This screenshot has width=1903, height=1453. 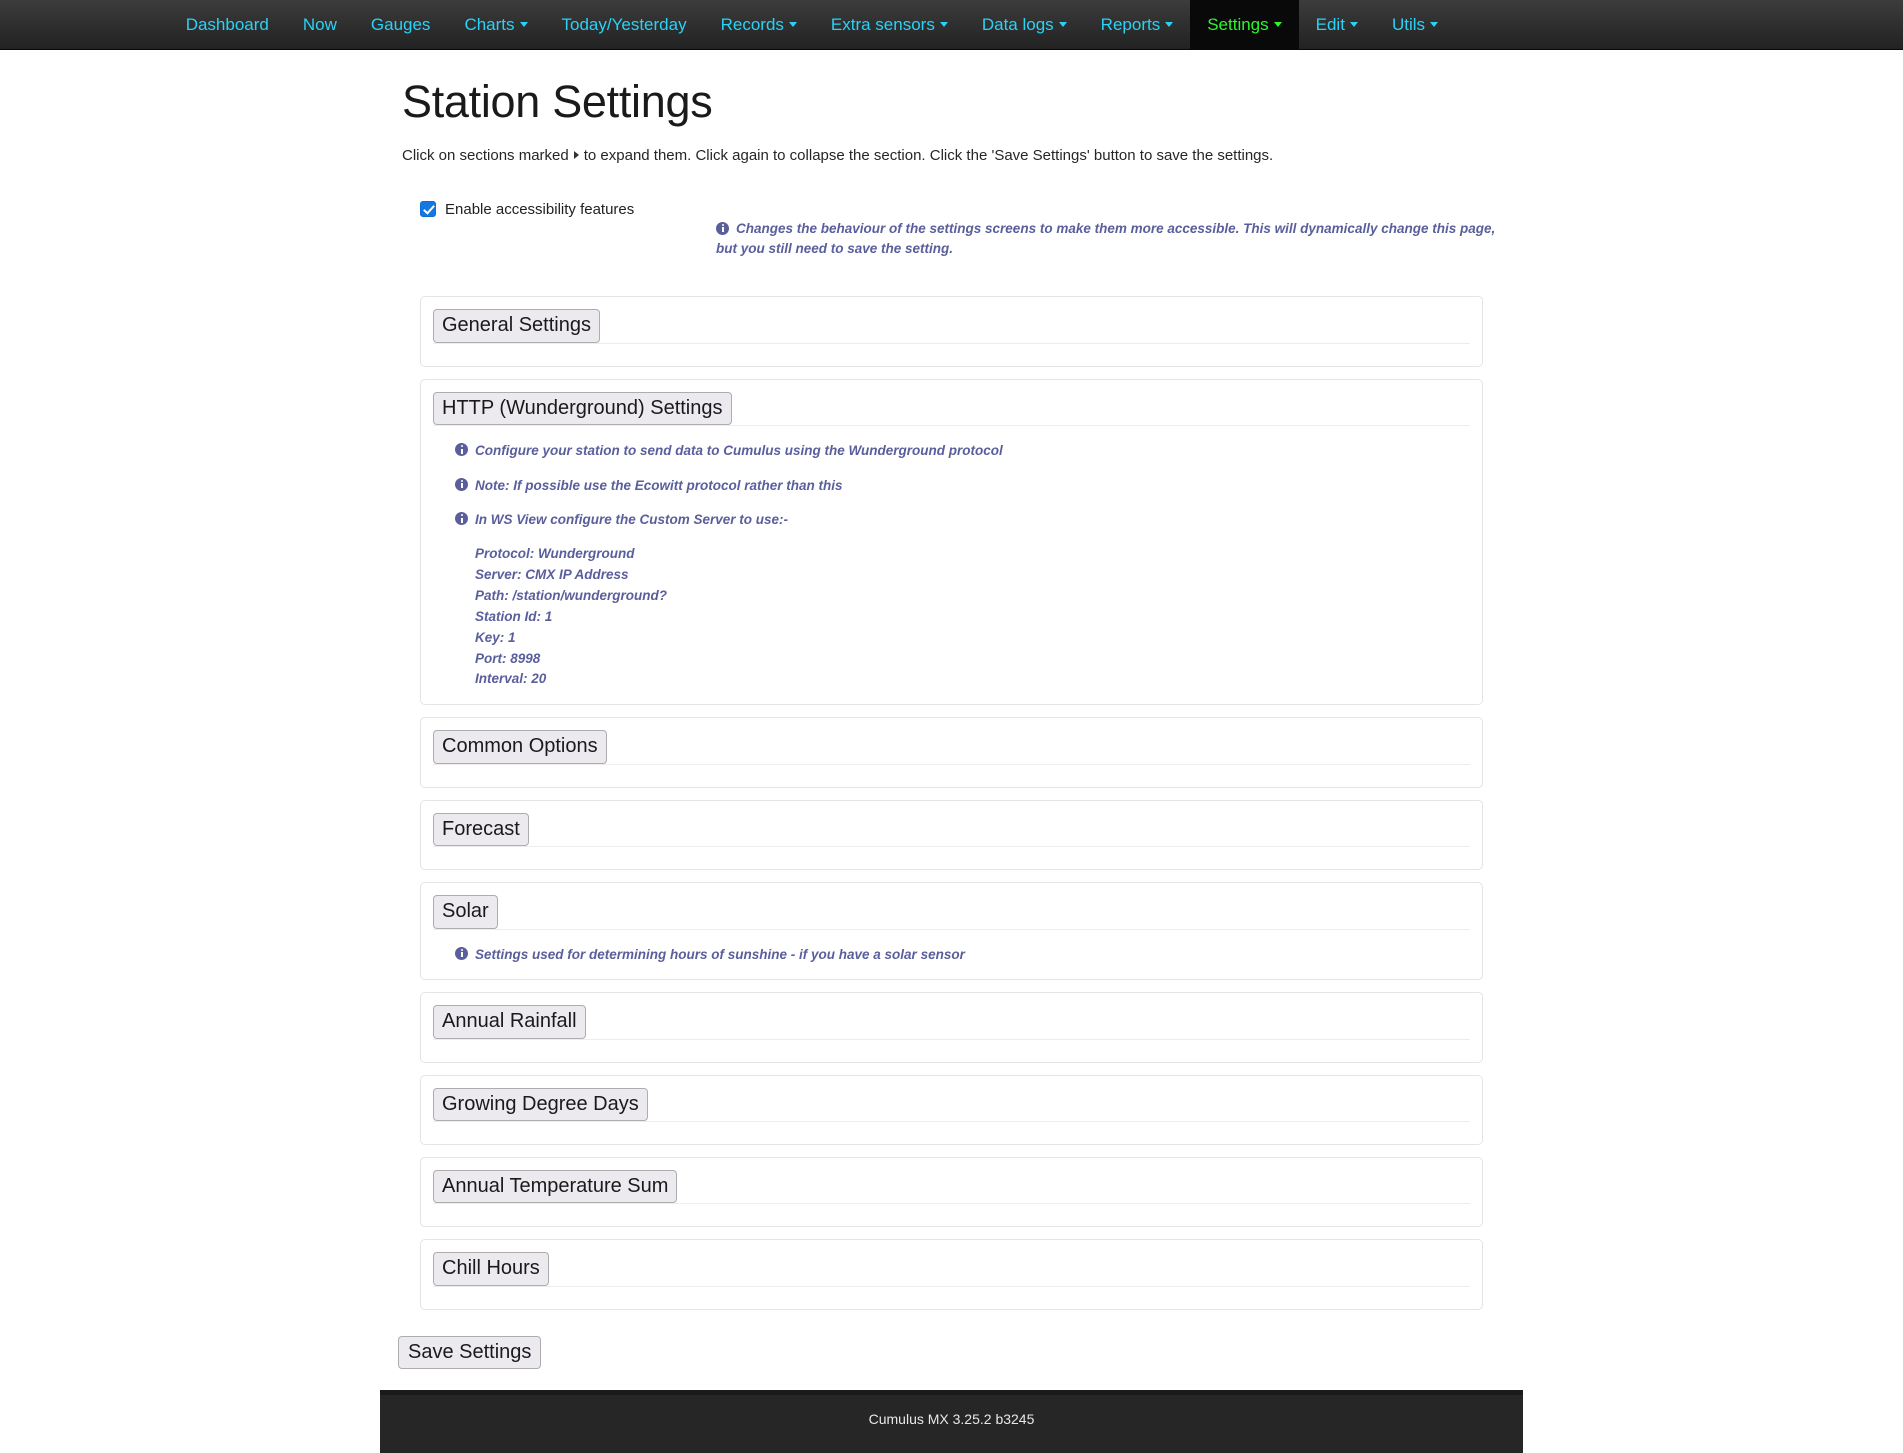 I want to click on settings-panel-general-settings: General Settings, so click(x=951, y=331).